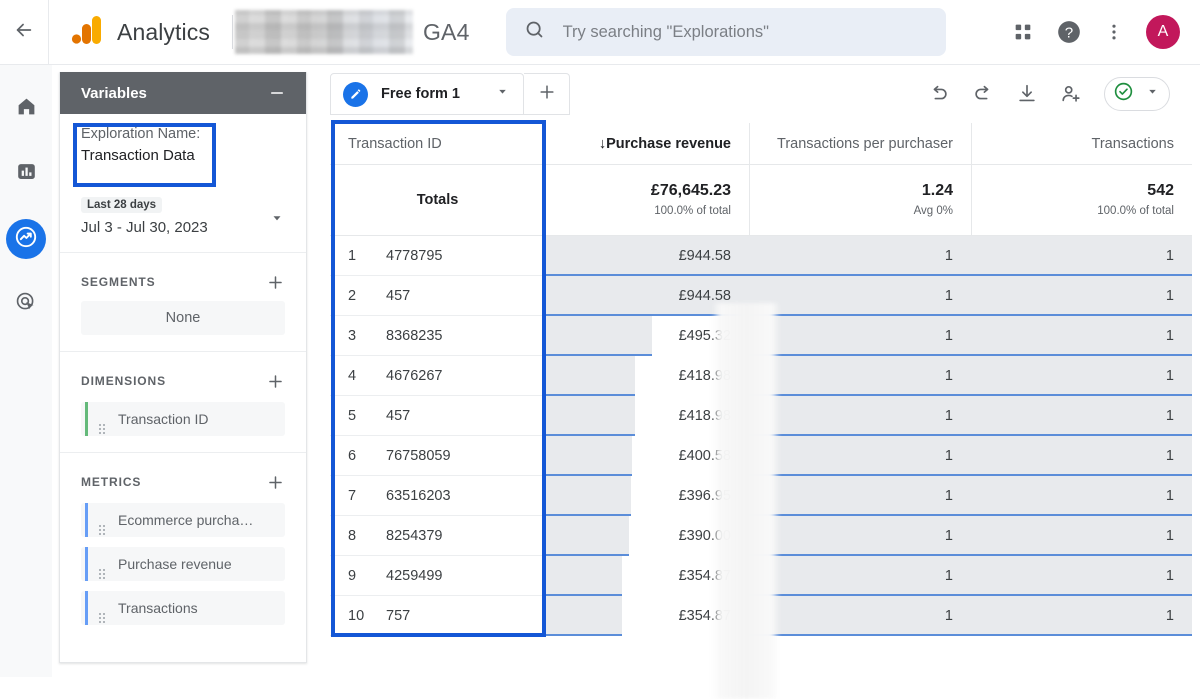  What do you see at coordinates (983, 94) in the screenshot?
I see `redo-icon` at bounding box center [983, 94].